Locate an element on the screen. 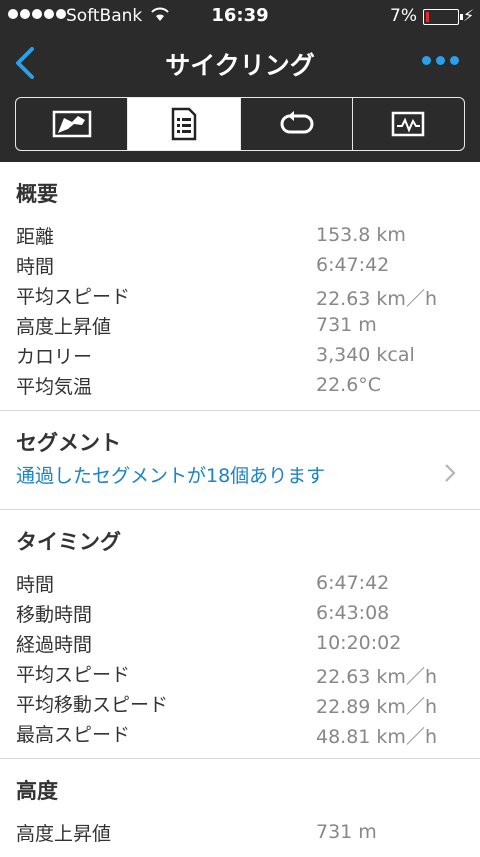  tab-graph is located at coordinates (408, 124).